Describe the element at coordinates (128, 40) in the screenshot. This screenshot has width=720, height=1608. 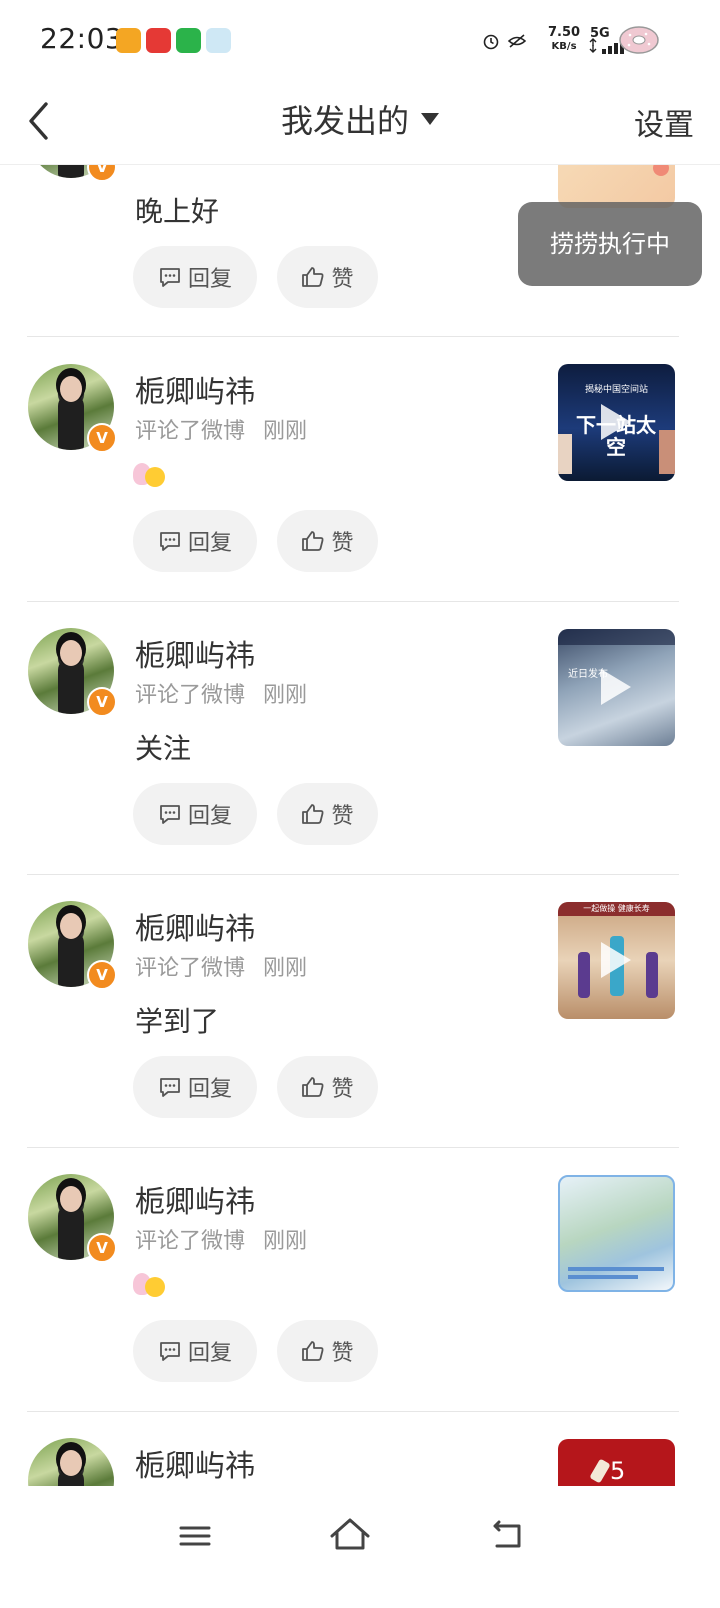
I see `weibo-app-icon` at that location.